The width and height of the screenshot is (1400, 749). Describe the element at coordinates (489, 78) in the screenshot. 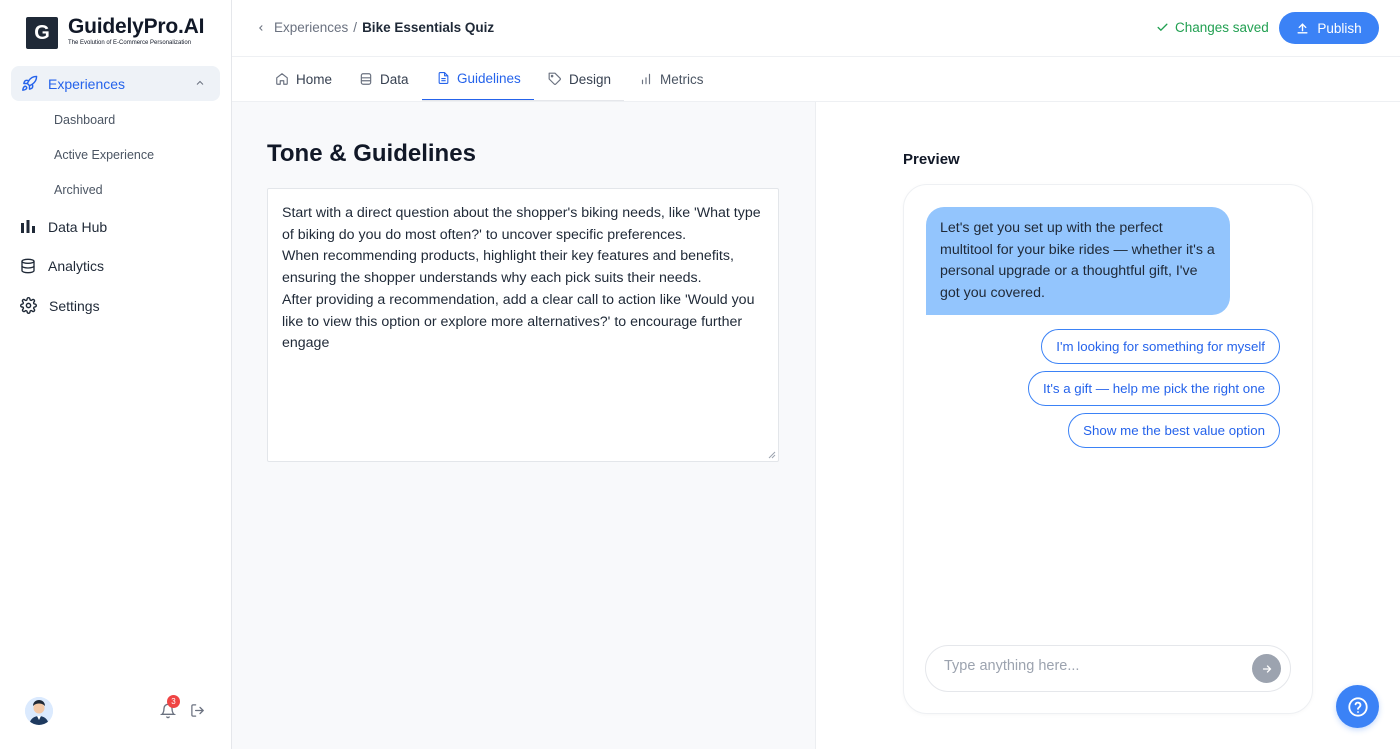

I see `tab-label: Guidelines` at that location.